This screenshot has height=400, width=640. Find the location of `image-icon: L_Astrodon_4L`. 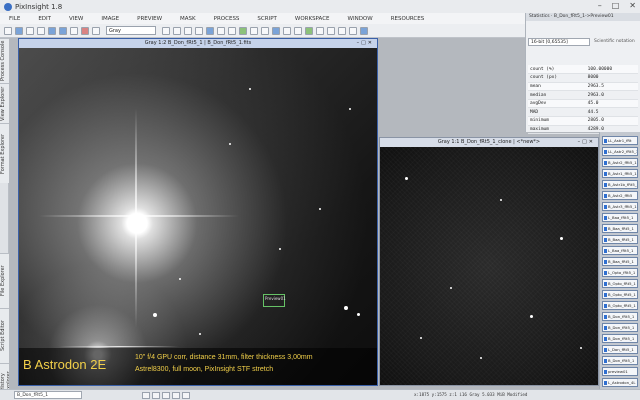

image-icon: L_Astrodon_4L is located at coordinates (620, 382).